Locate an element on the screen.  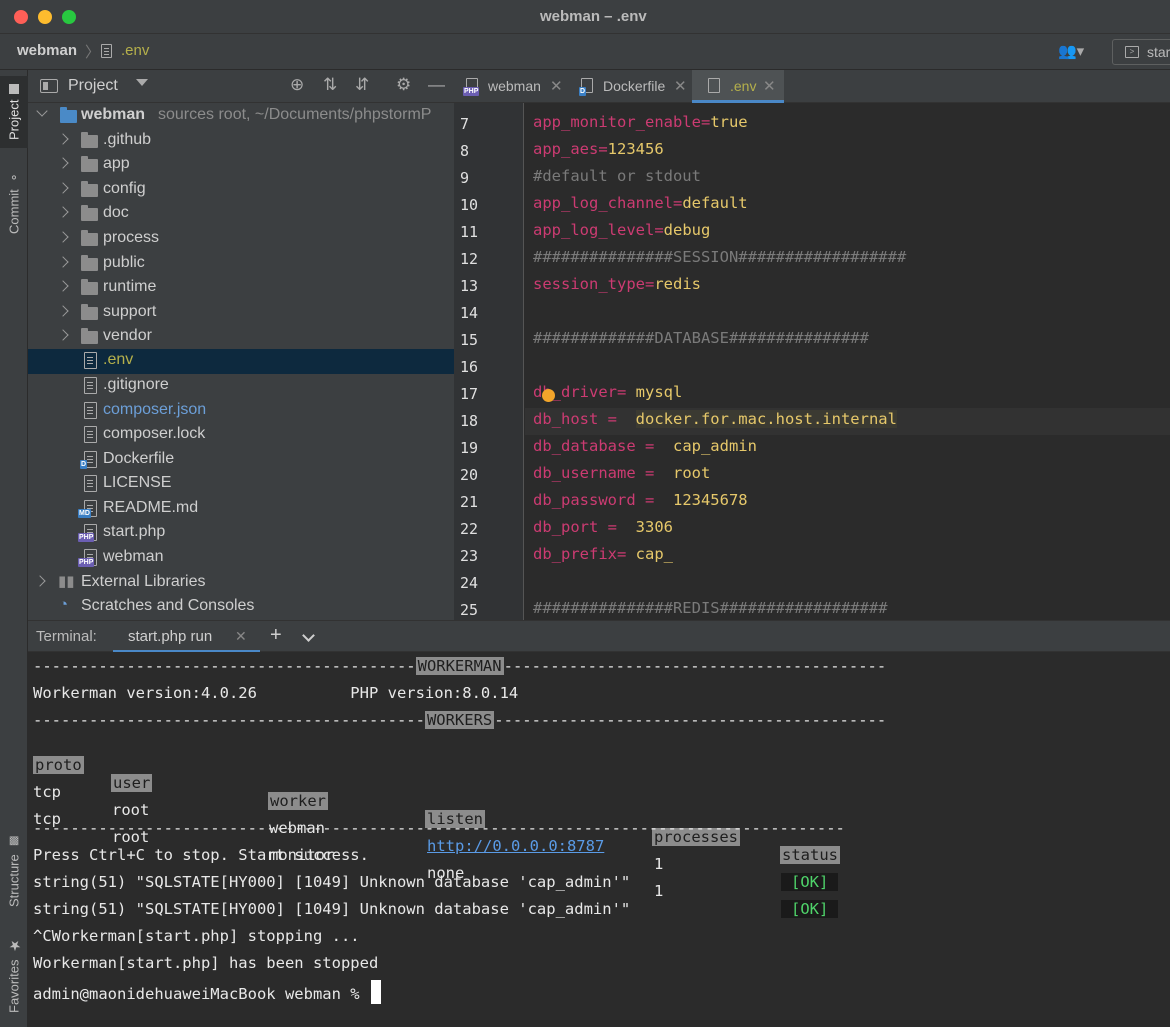
code-key: db_database = is located at coordinates (603, 446).